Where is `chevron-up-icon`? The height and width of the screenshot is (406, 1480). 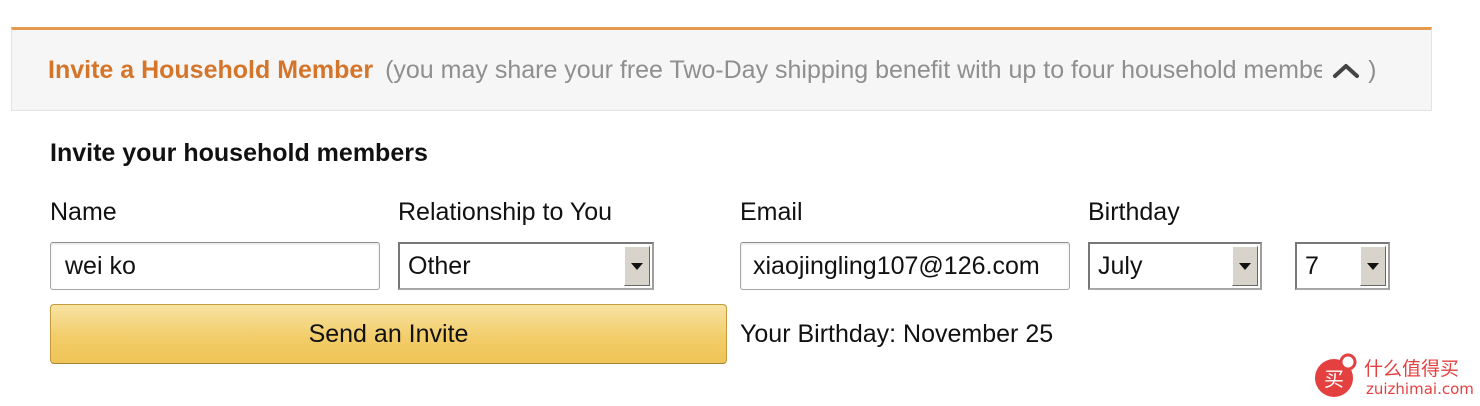
chevron-up-icon is located at coordinates (1346, 70).